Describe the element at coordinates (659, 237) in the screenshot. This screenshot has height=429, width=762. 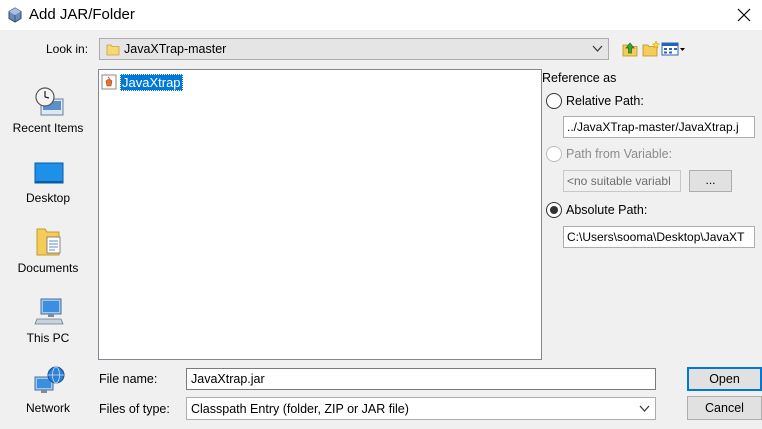
I see `absolute-path-field: C:\Users\sooma\Desktop\JavaXT` at that location.